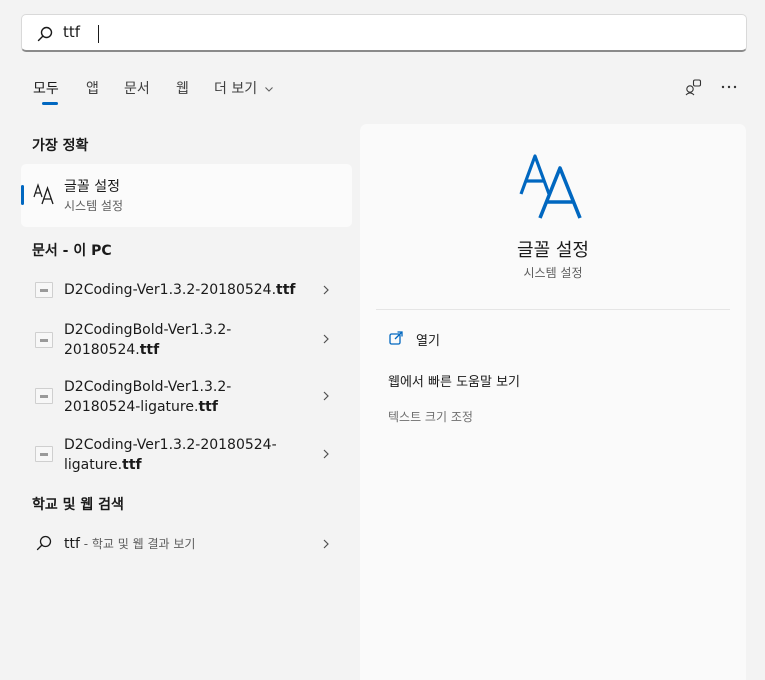  I want to click on tab-web: 웹, so click(182, 88).